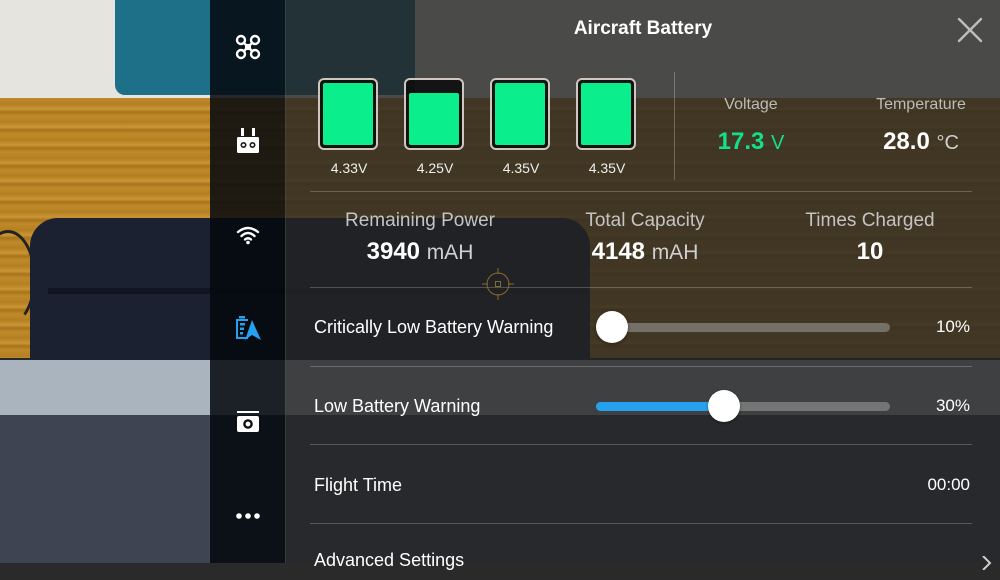 This screenshot has width=1000, height=580. Describe the element at coordinates (349, 168) in the screenshot. I see `cell-voltage: 4.33V` at that location.